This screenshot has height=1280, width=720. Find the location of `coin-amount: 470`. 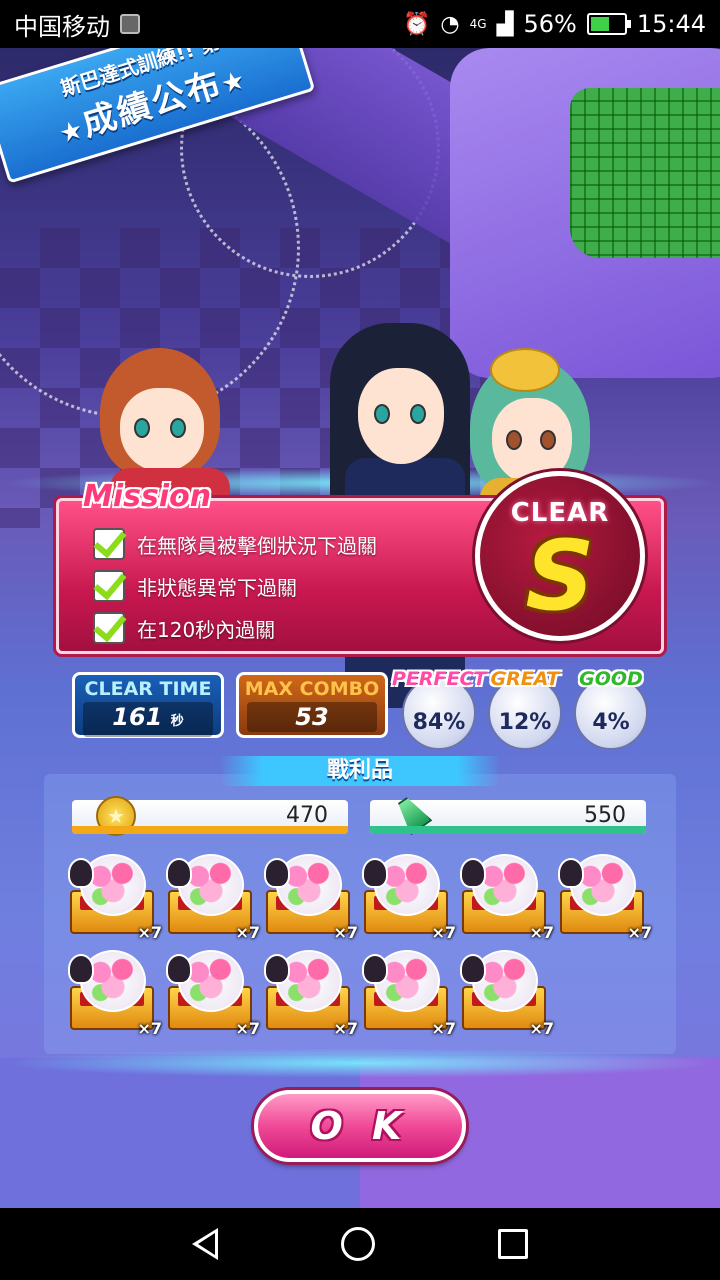

coin-amount: 470 is located at coordinates (307, 815).